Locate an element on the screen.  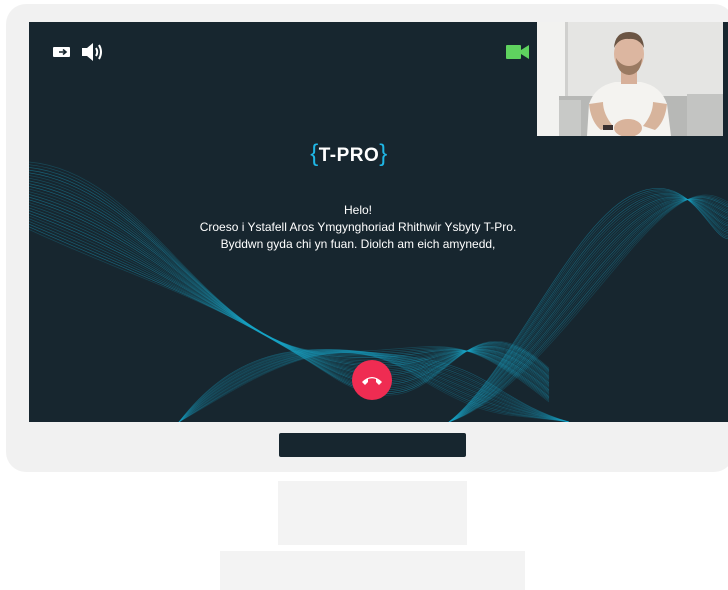
hangup-button is located at coordinates (372, 380).